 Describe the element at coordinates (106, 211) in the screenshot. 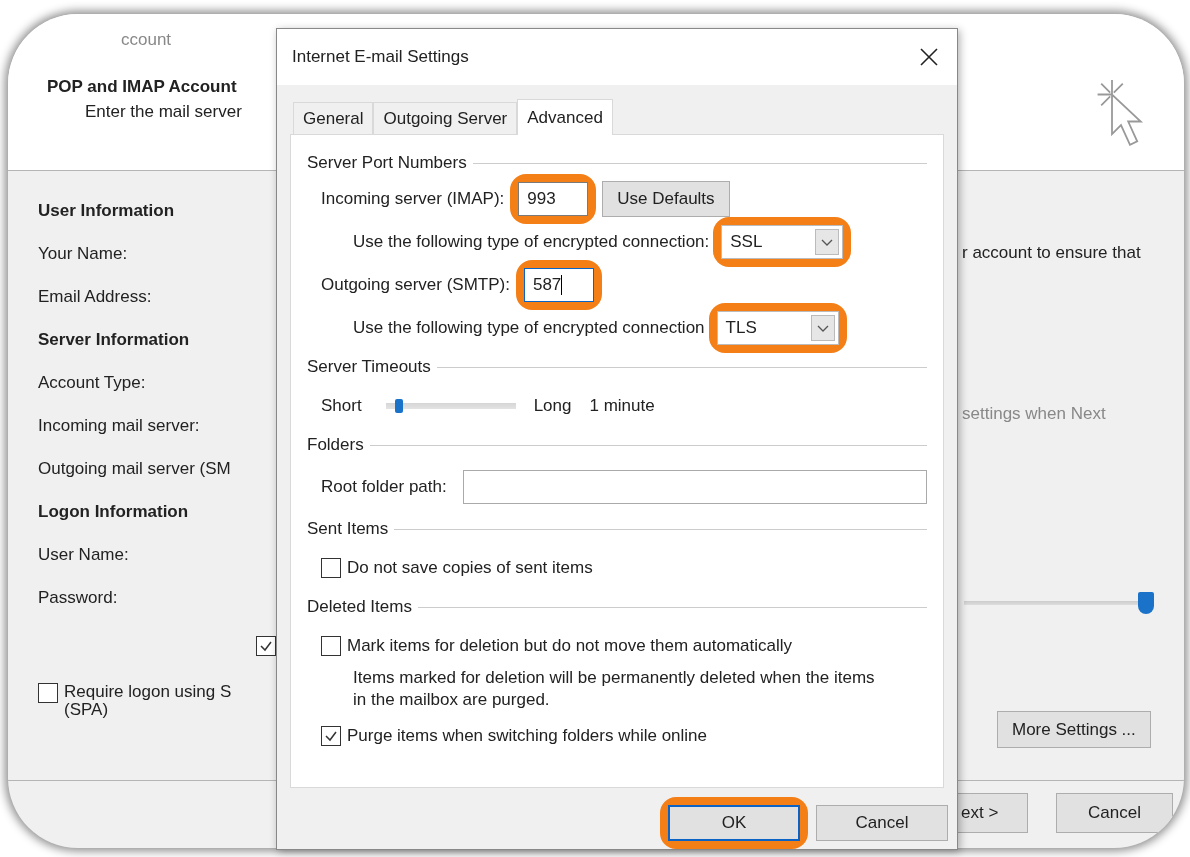

I see `section-heading: User Information` at that location.